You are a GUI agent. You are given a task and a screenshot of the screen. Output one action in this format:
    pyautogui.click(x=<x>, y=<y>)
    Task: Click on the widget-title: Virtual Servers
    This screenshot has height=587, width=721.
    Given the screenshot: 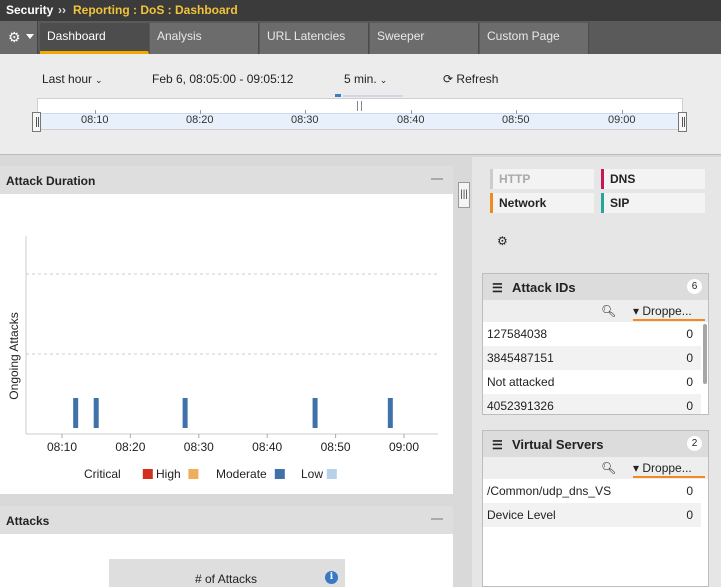 What is the action you would take?
    pyautogui.click(x=558, y=444)
    